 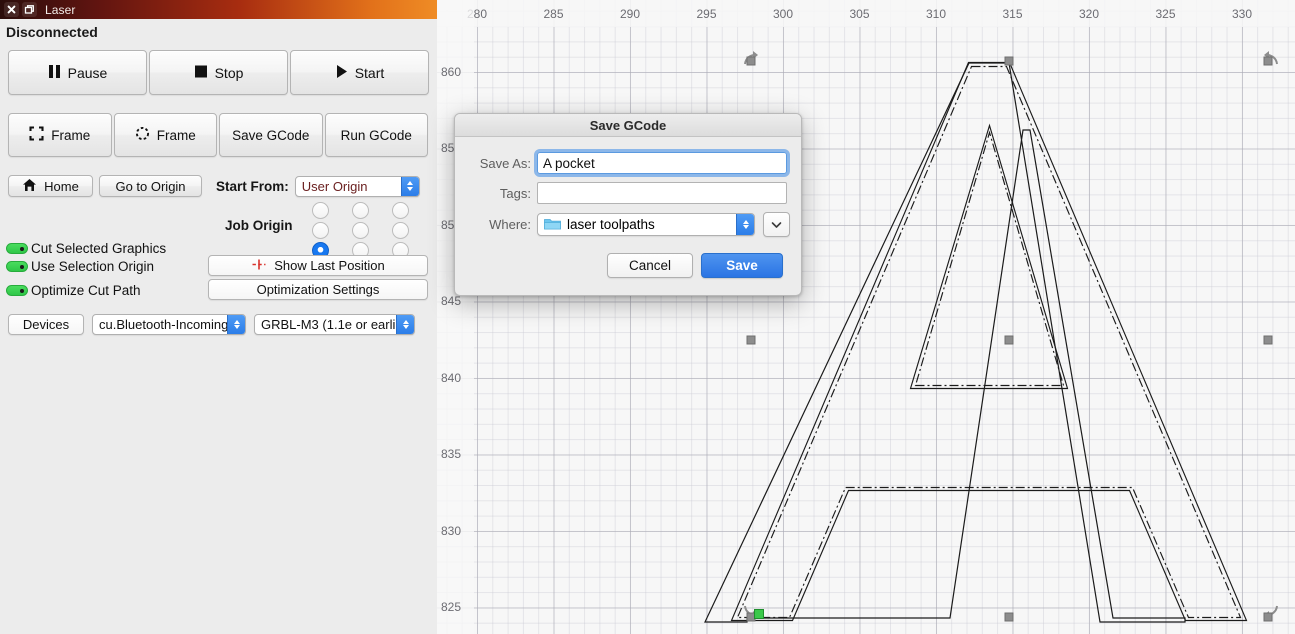 What do you see at coordinates (11, 9) in the screenshot?
I see `close-icon` at bounding box center [11, 9].